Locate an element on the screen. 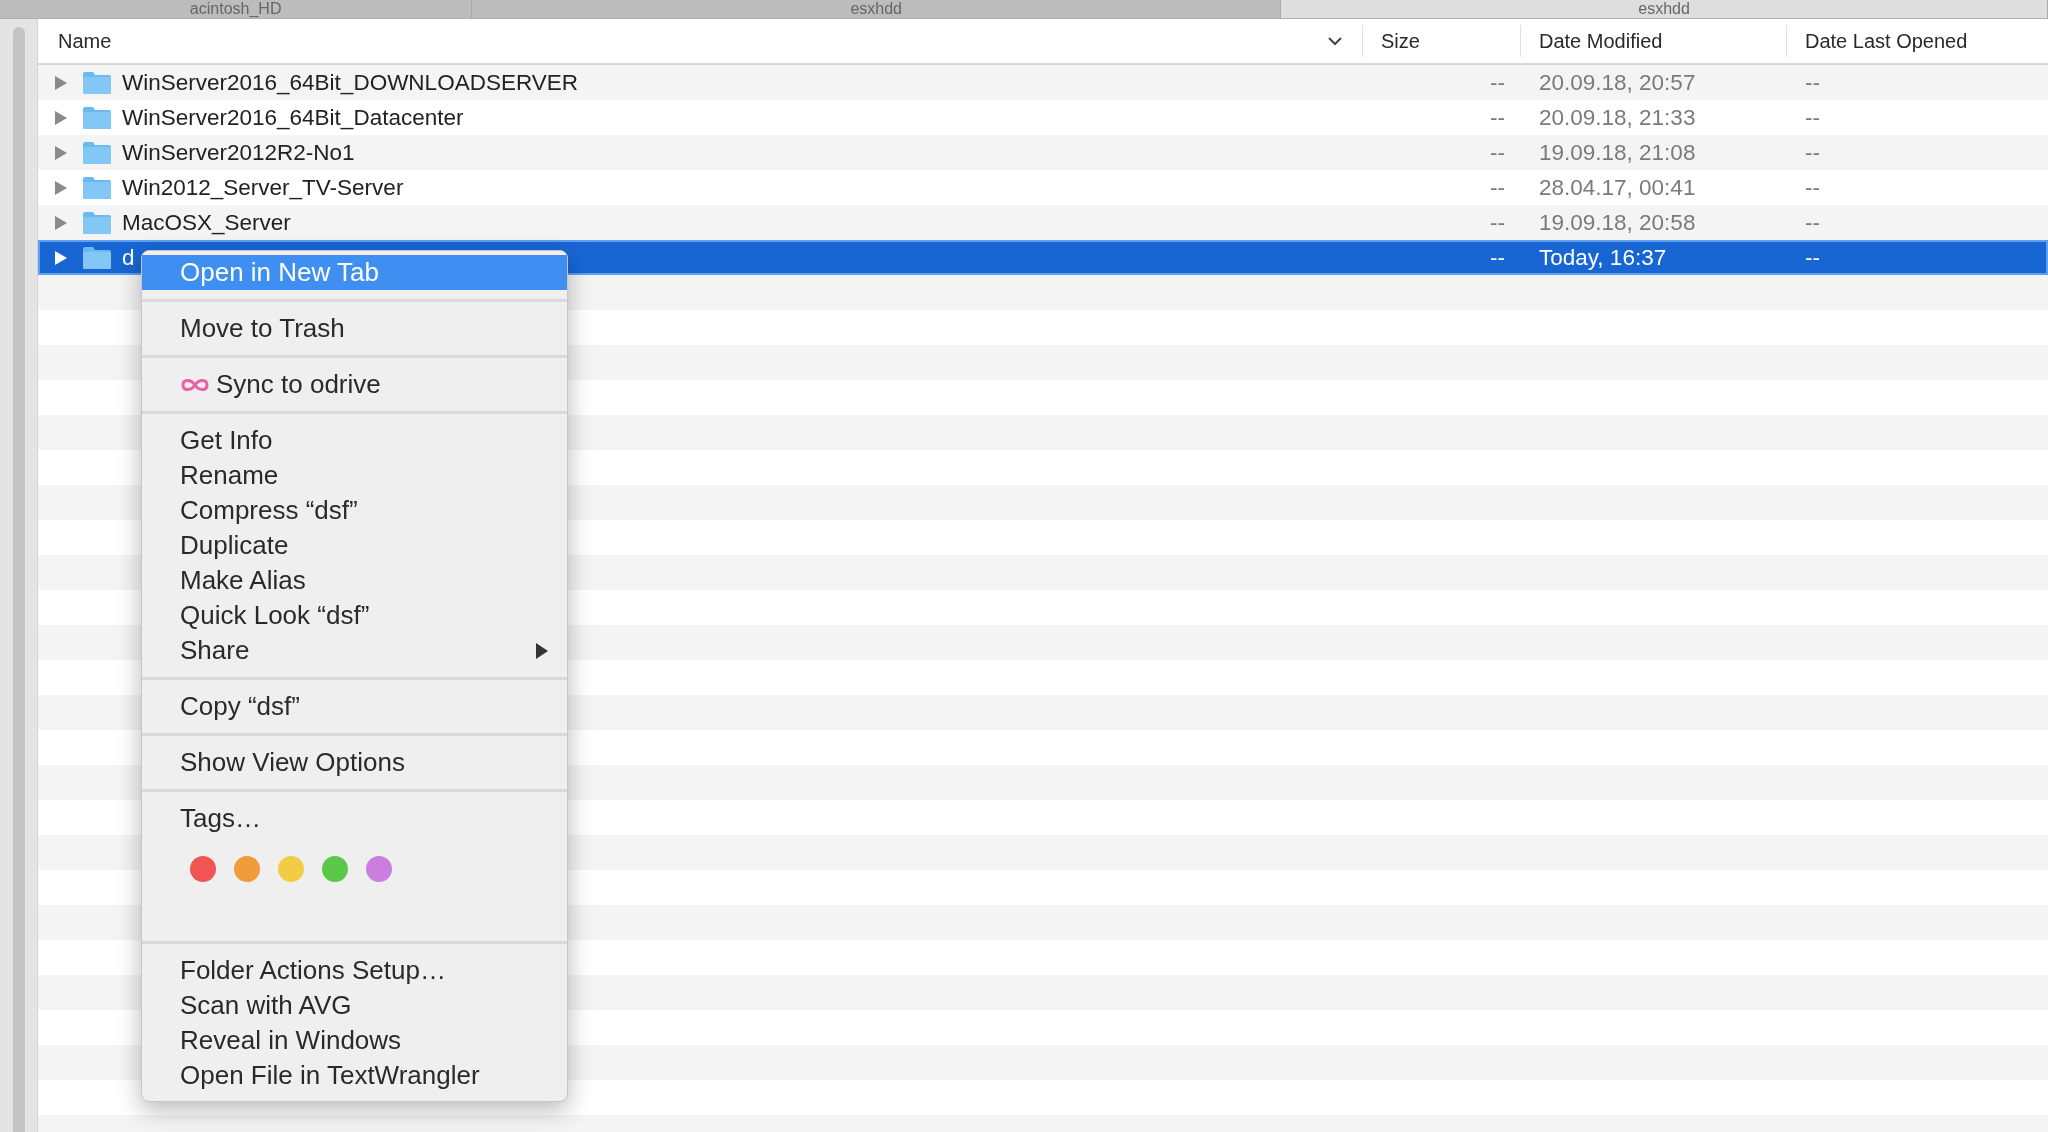 Image resolution: width=2048 pixels, height=1132 pixels. menu-item: Make Alias is located at coordinates (354, 580).